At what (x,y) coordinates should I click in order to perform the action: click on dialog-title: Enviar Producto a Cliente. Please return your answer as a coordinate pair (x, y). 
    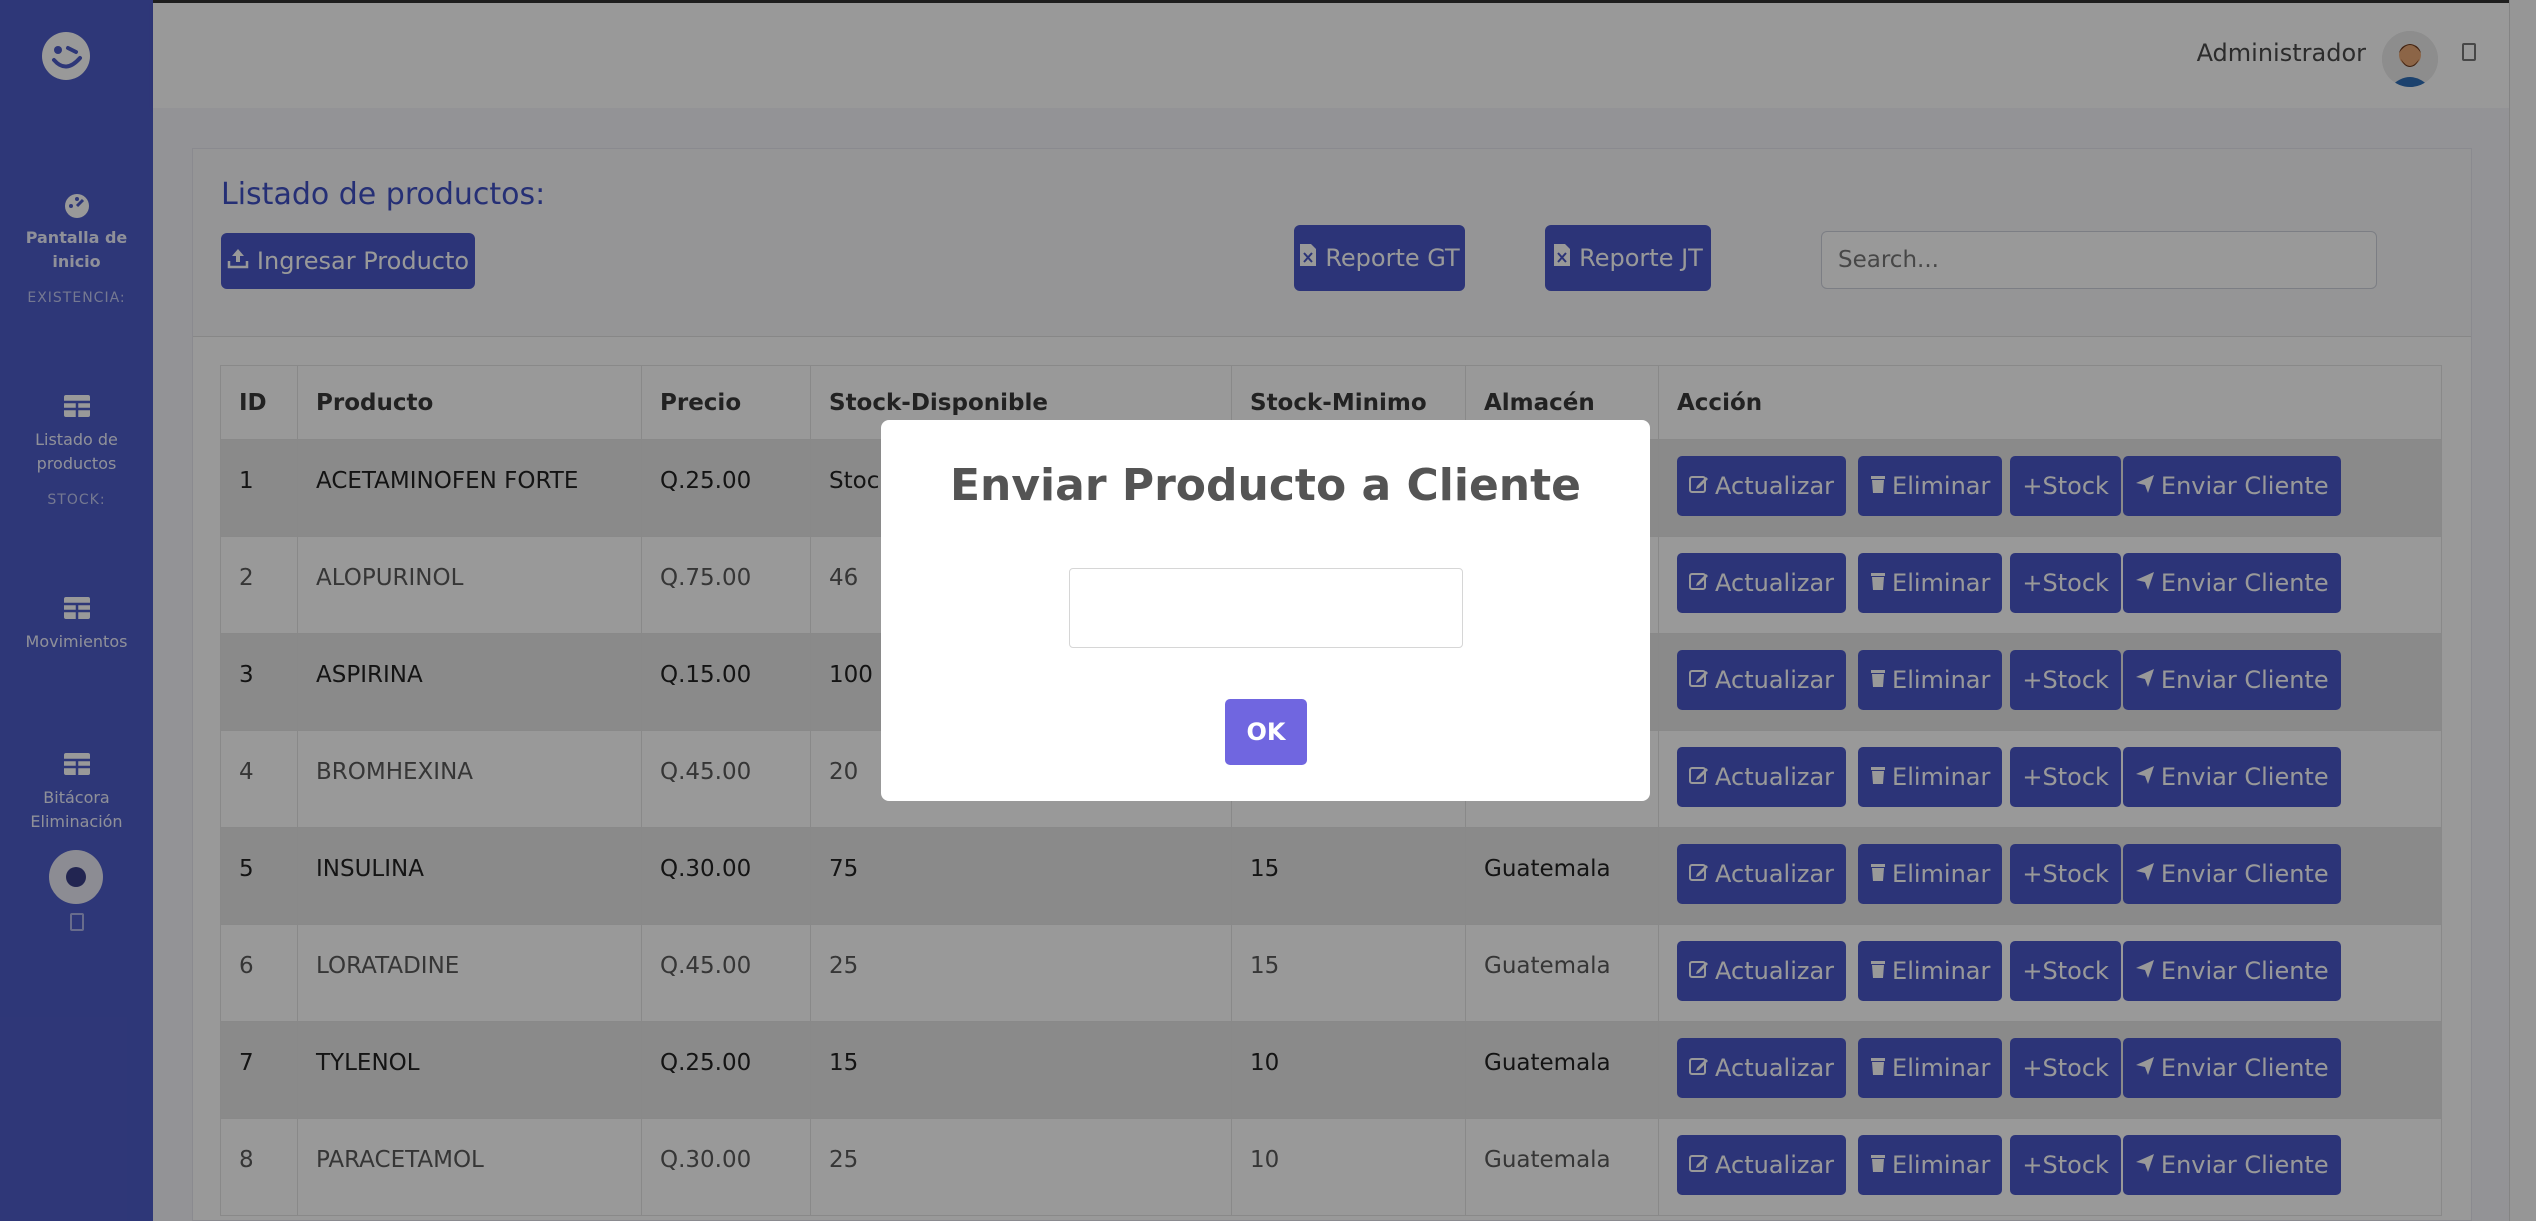
    Looking at the image, I should click on (1265, 485).